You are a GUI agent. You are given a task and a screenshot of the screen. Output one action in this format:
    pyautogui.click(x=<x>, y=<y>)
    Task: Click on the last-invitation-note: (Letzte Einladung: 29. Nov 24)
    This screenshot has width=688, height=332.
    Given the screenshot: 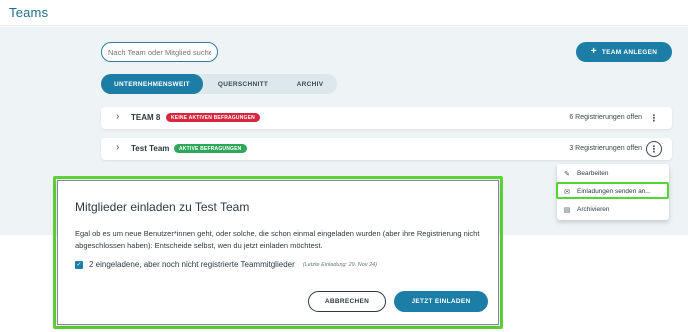 What is the action you would take?
    pyautogui.click(x=340, y=264)
    